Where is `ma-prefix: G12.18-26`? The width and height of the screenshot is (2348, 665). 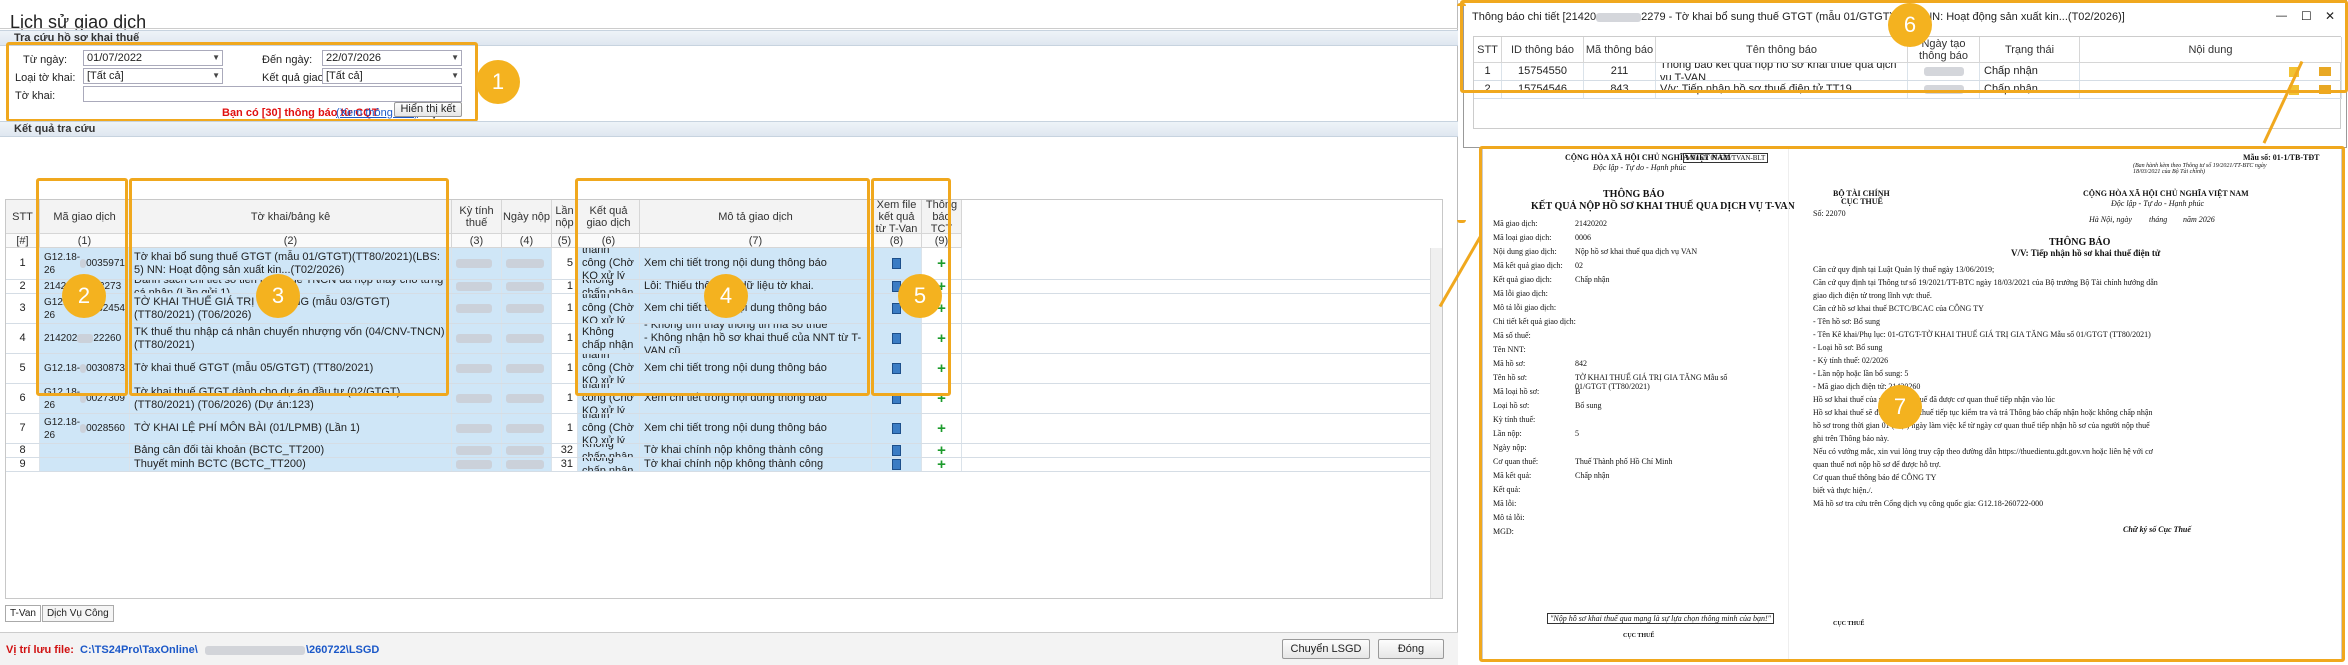
ma-prefix: G12.18-26 is located at coordinates (62, 428).